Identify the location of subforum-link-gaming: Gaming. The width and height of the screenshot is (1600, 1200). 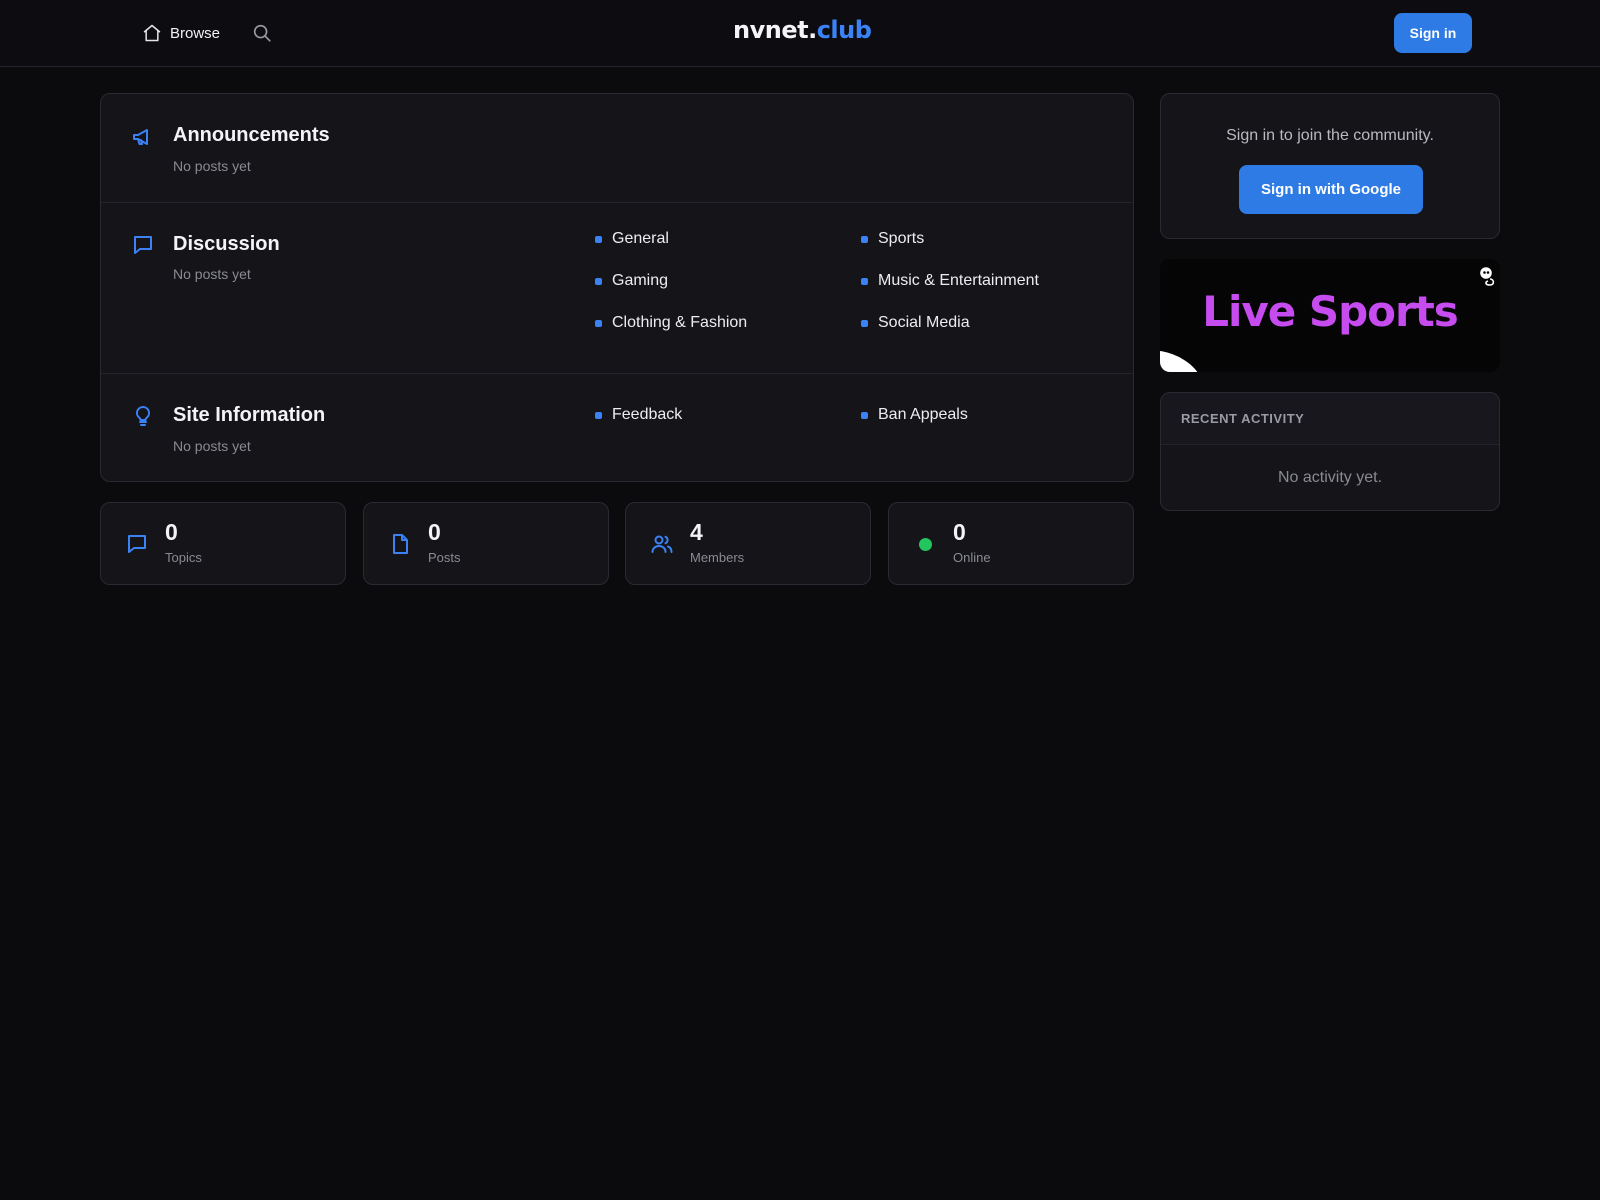
(631, 281).